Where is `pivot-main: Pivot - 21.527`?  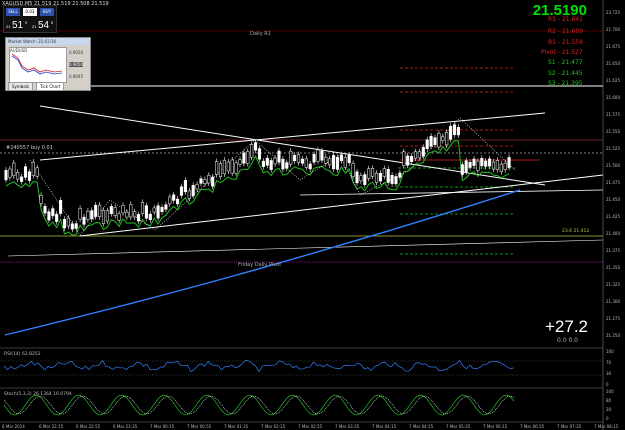
pivot-main: Pivot - 21.527 is located at coordinates (562, 52).